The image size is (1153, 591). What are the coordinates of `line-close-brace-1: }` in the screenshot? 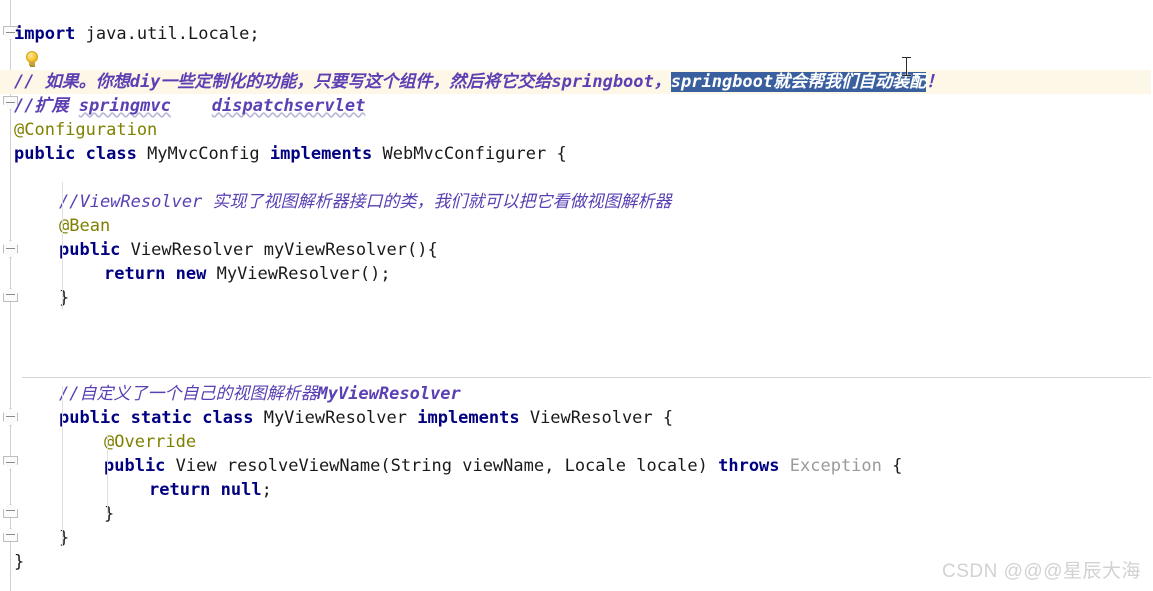 It's located at (576, 298).